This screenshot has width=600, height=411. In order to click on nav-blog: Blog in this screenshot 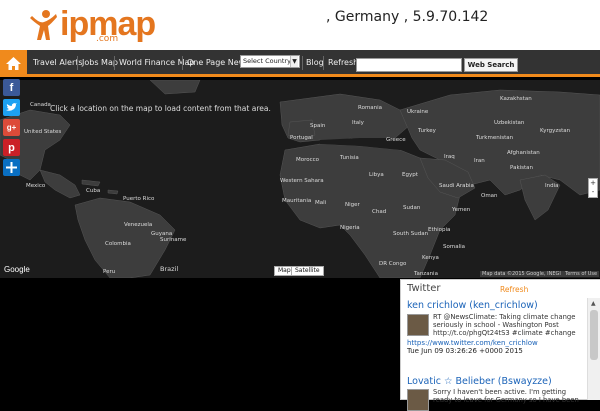, I will do `click(315, 62)`.